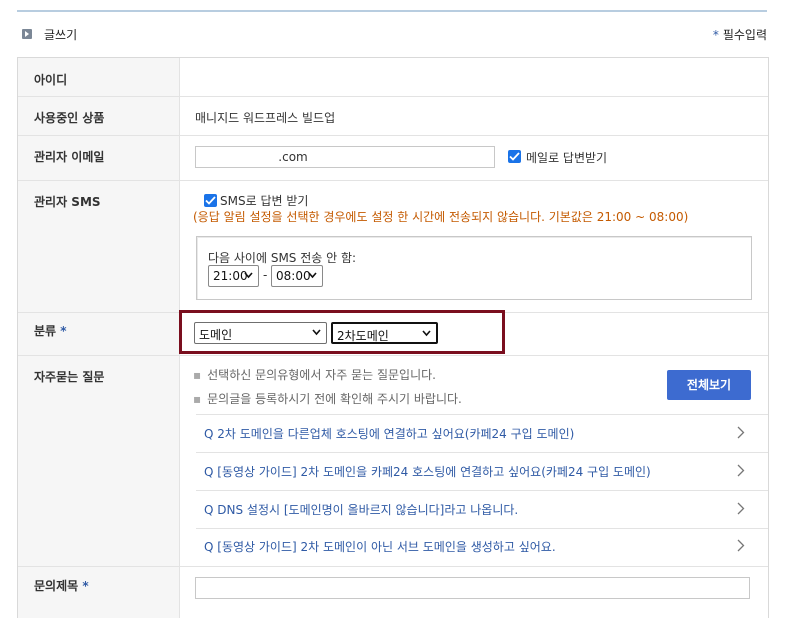 The height and width of the screenshot is (618, 785). What do you see at coordinates (380, 546) in the screenshot?
I see `faq-item: Q [동영상 가이드] 2차 도메인이 아닌 서브 도메인을 생성하고 싶어요.` at bounding box center [380, 546].